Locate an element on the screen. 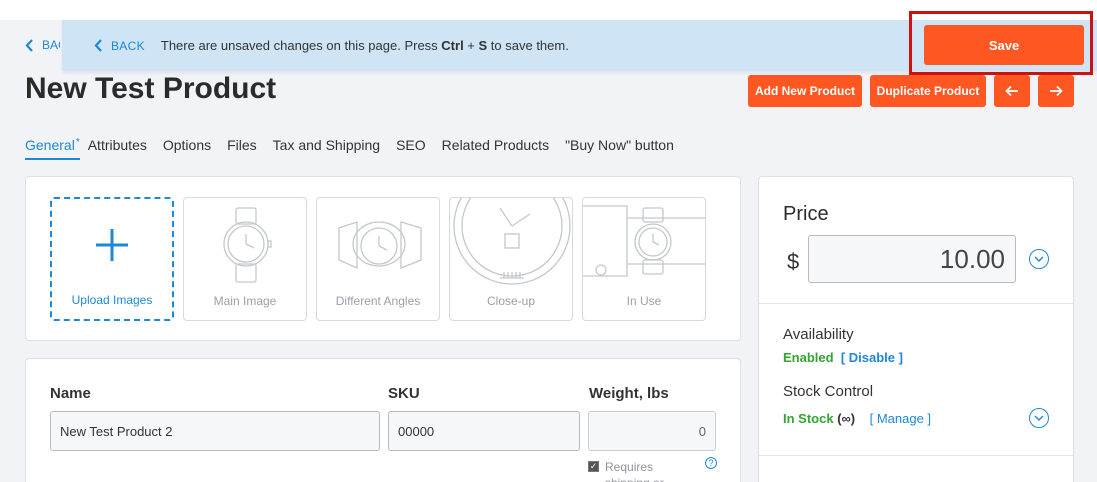 The height and width of the screenshot is (482, 1097). close-up-slot: Close-up is located at coordinates (511, 259).